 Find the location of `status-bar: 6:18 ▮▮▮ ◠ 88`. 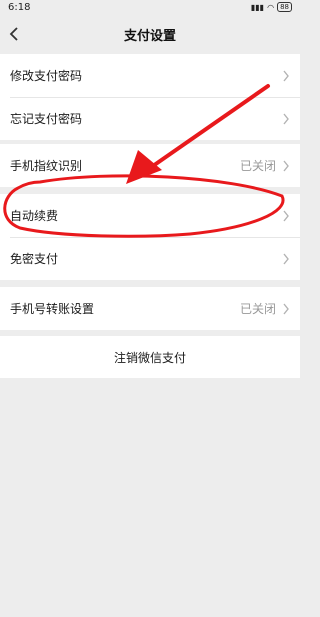

status-bar: 6:18 ▮▮▮ ◠ 88 is located at coordinates (150, 7).